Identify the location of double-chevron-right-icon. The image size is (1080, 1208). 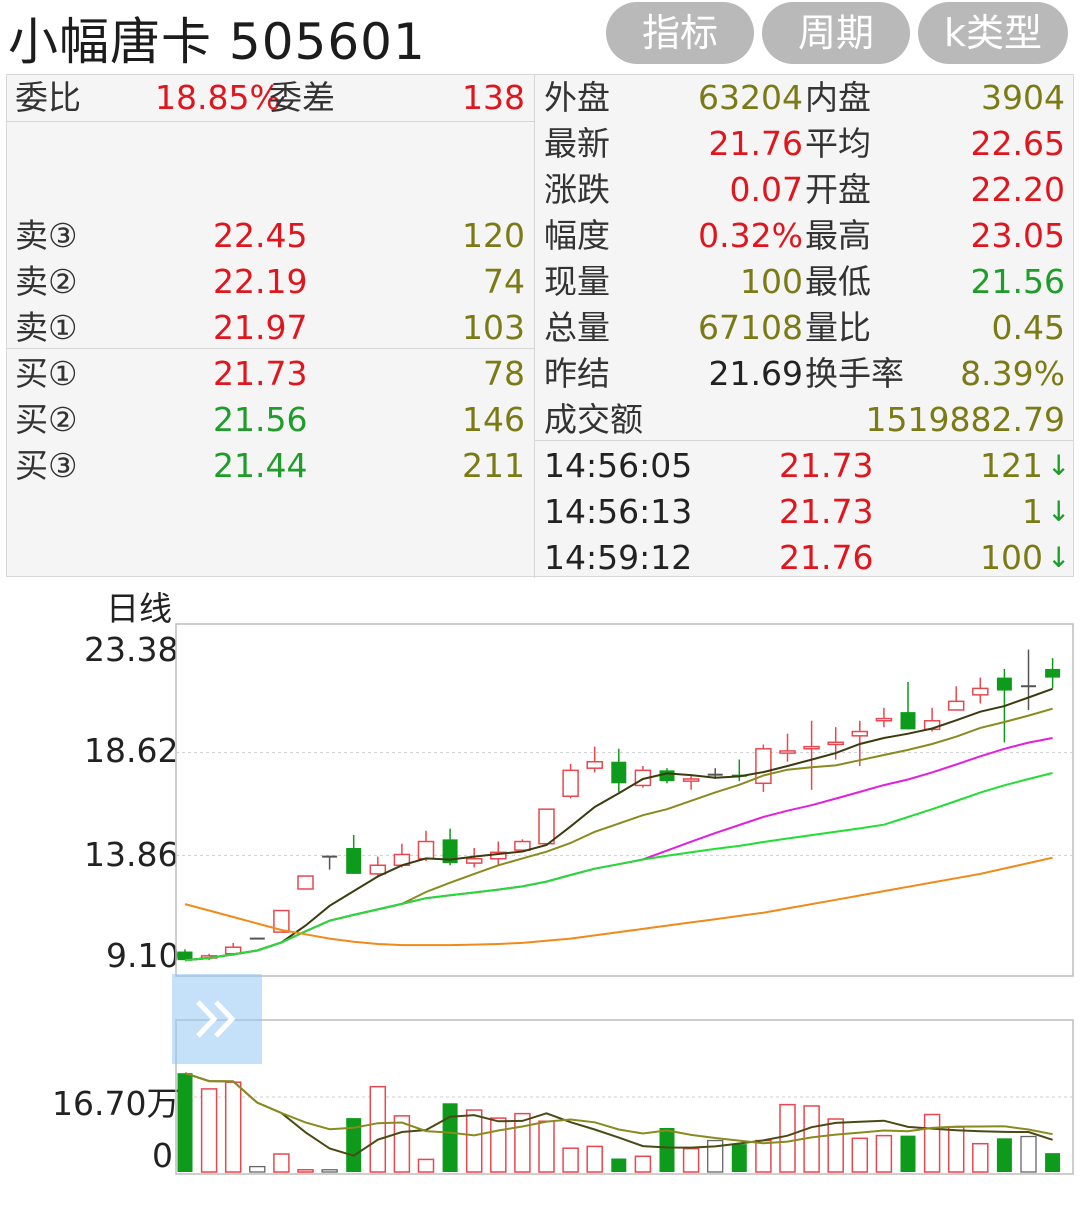
(216, 1019).